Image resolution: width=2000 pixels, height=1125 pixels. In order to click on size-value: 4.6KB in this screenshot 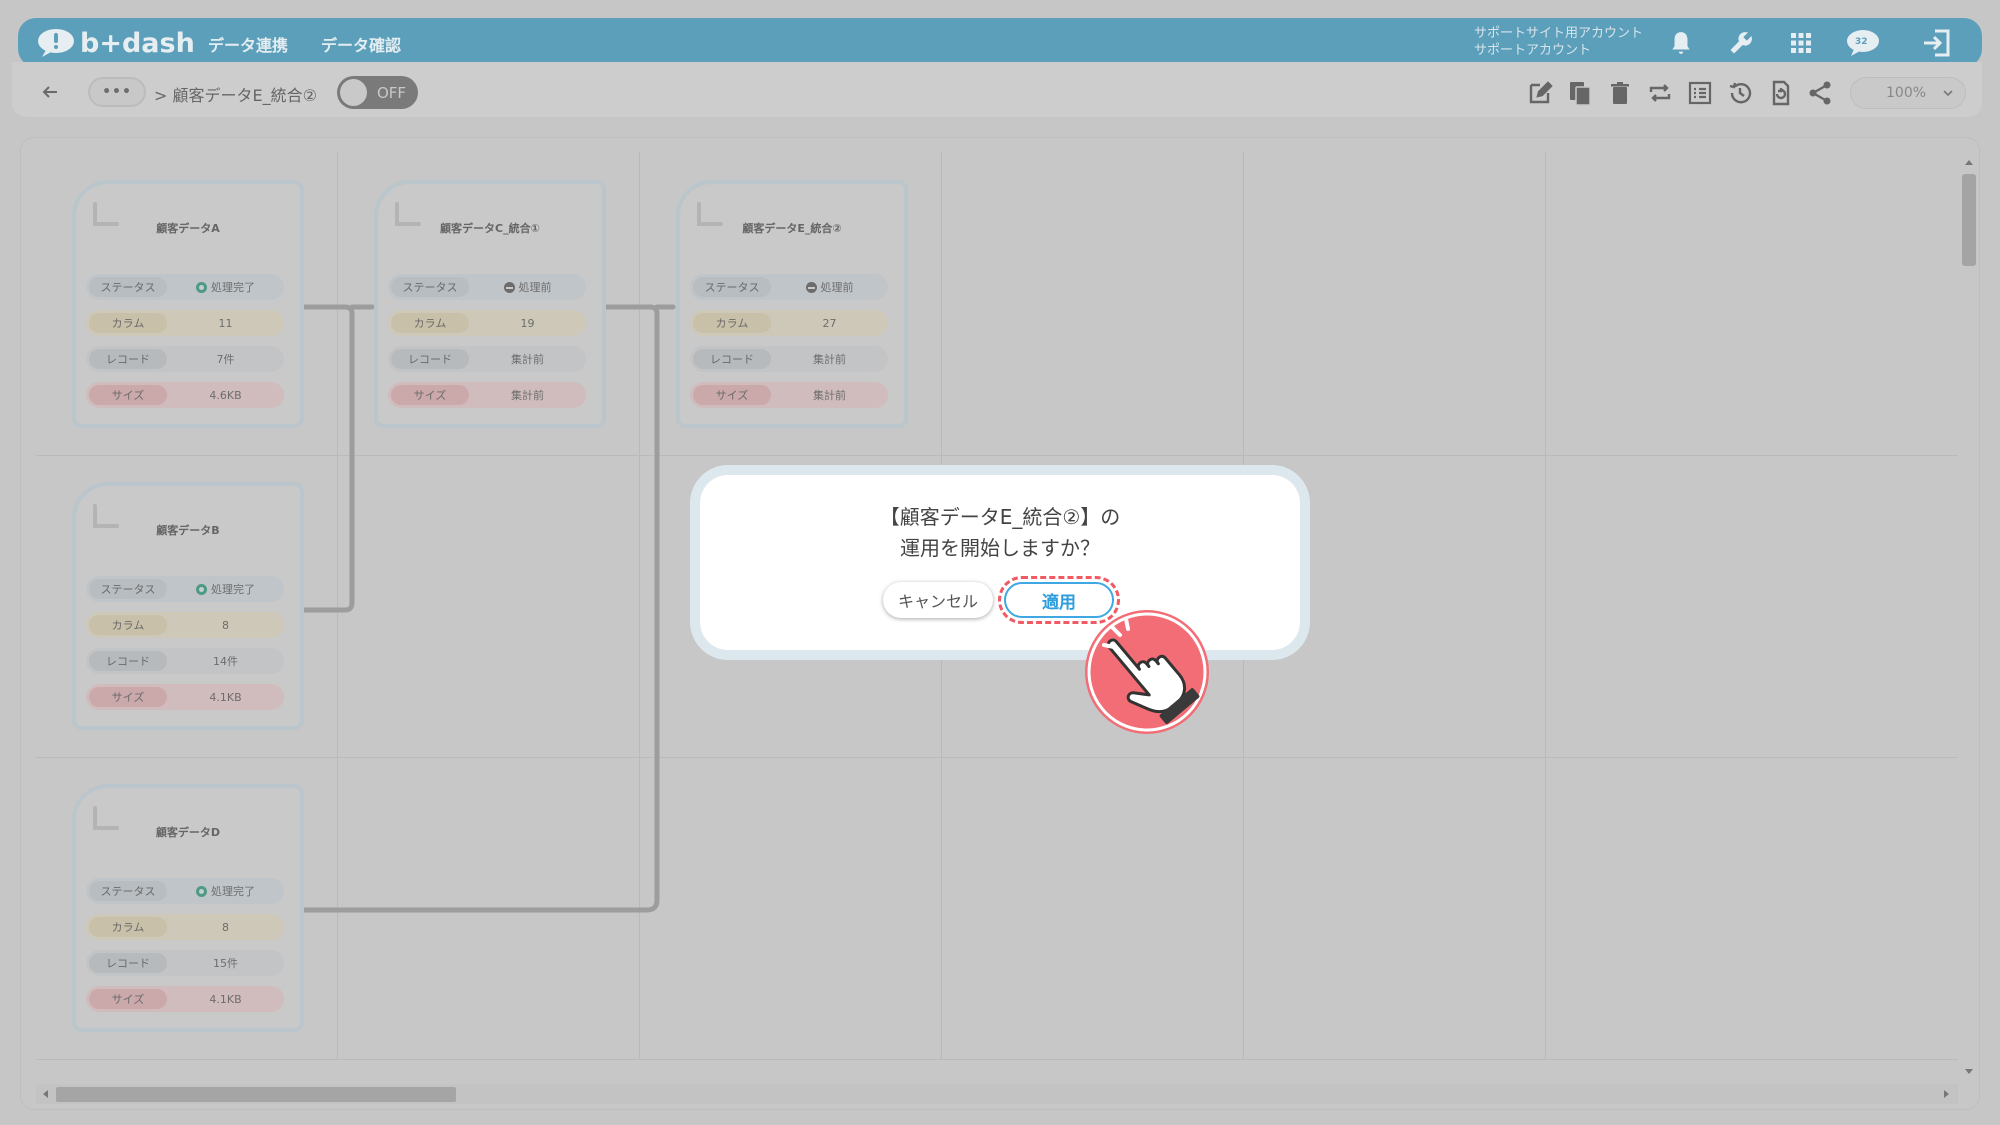, I will do `click(225, 395)`.